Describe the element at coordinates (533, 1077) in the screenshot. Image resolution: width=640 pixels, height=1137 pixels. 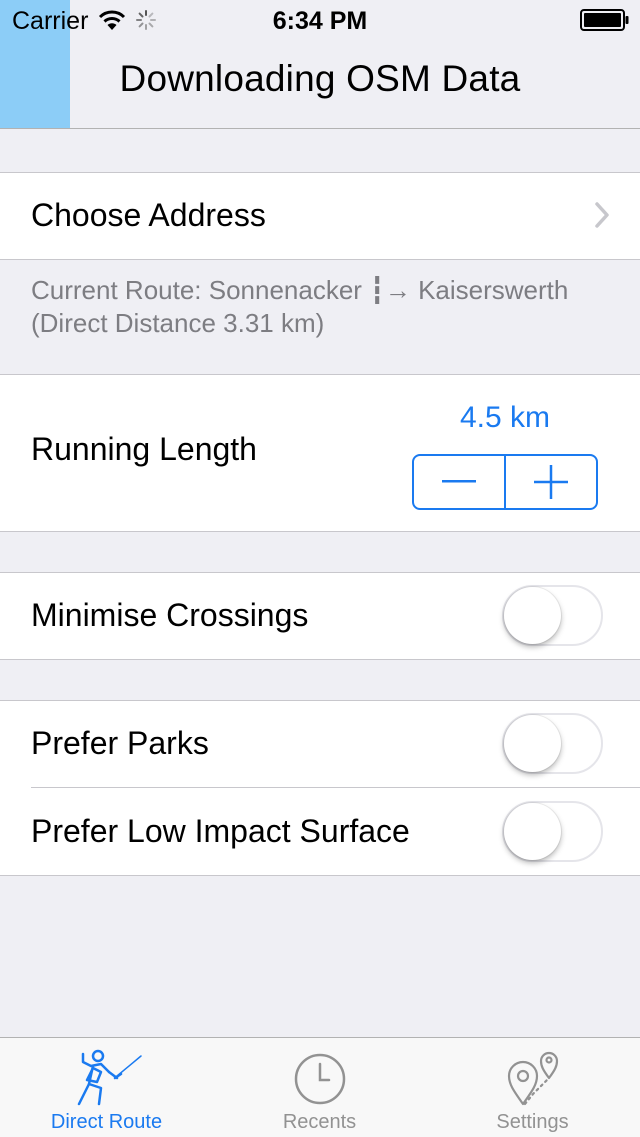
I see `map-pins-icon` at that location.